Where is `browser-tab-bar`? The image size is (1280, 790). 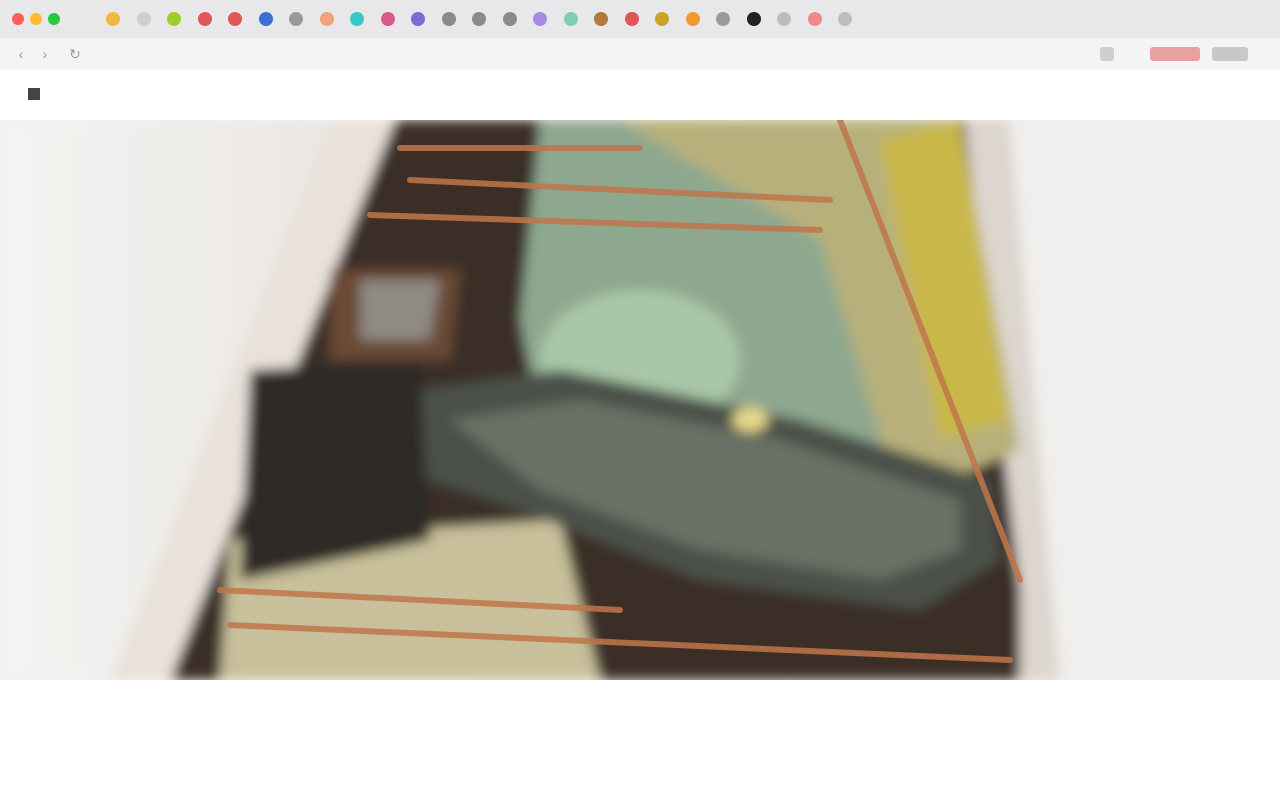
browser-tab-bar is located at coordinates (640, 19).